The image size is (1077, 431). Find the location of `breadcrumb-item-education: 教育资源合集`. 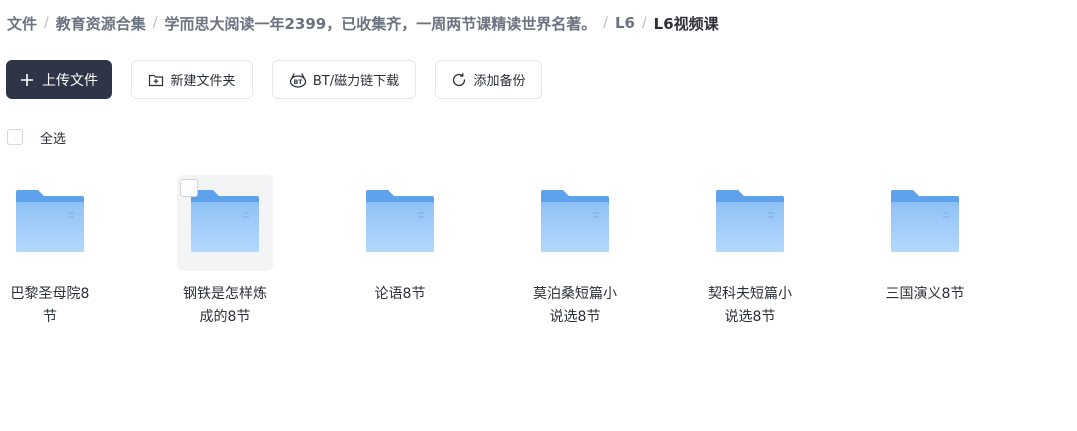

breadcrumb-item-education: 教育资源合集 is located at coordinates (101, 23).